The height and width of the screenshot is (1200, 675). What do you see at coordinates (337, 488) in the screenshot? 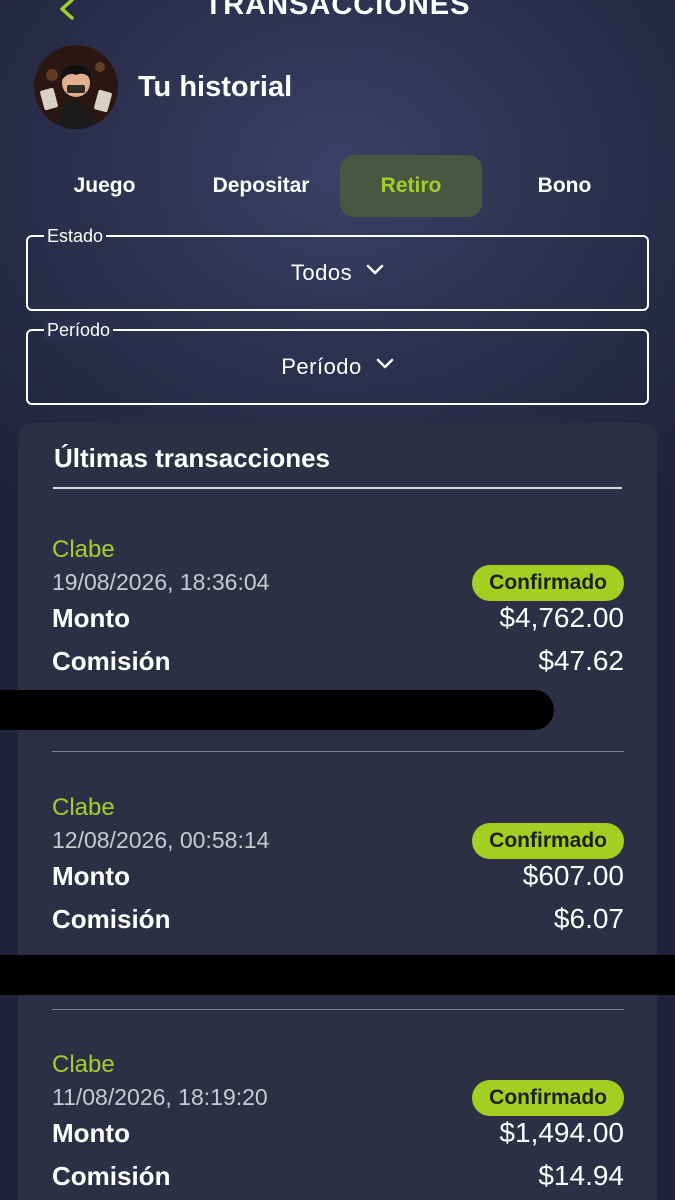
I see `title-divider` at bounding box center [337, 488].